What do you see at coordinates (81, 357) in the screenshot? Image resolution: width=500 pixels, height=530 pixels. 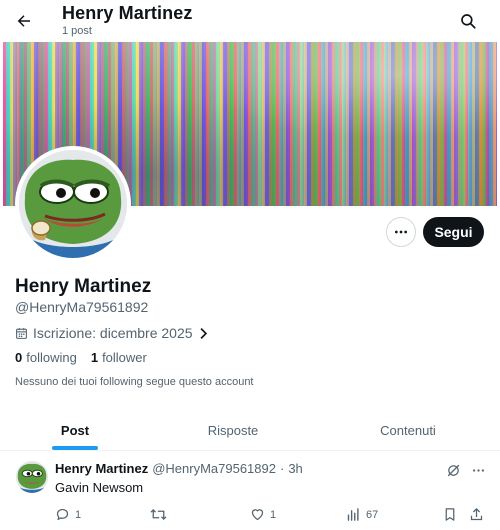 I see `follow-counts: 0 following 1 follower` at bounding box center [81, 357].